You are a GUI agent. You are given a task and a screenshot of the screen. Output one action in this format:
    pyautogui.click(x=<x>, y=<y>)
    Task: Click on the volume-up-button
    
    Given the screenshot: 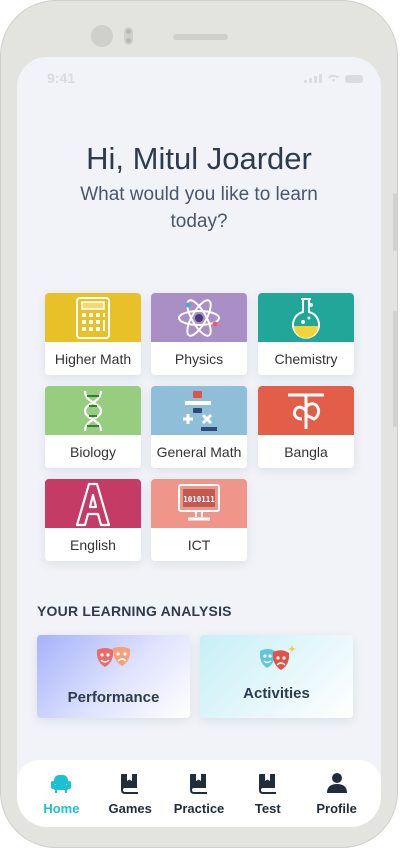 What is the action you would take?
    pyautogui.click(x=395, y=222)
    